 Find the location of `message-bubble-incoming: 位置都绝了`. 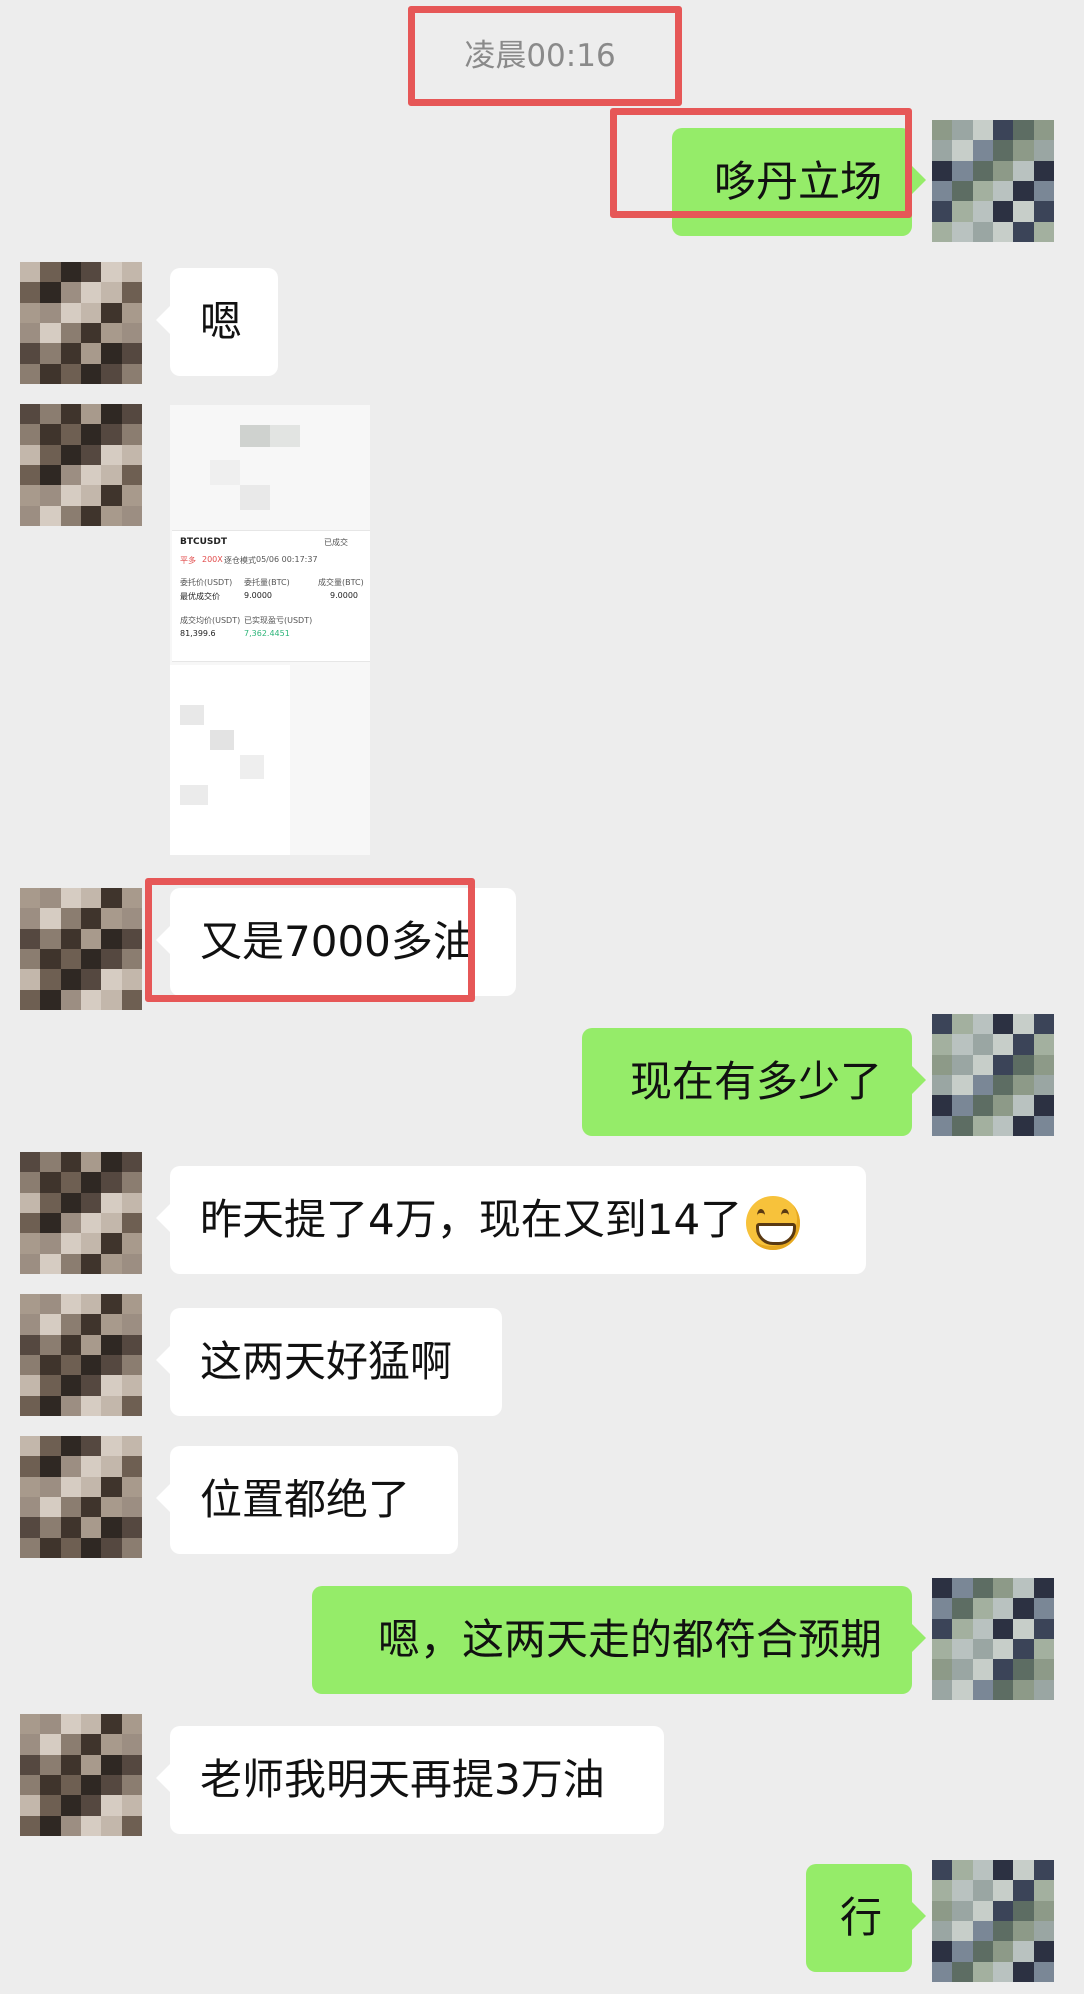

message-bubble-incoming: 位置都绝了 is located at coordinates (307, 1500).